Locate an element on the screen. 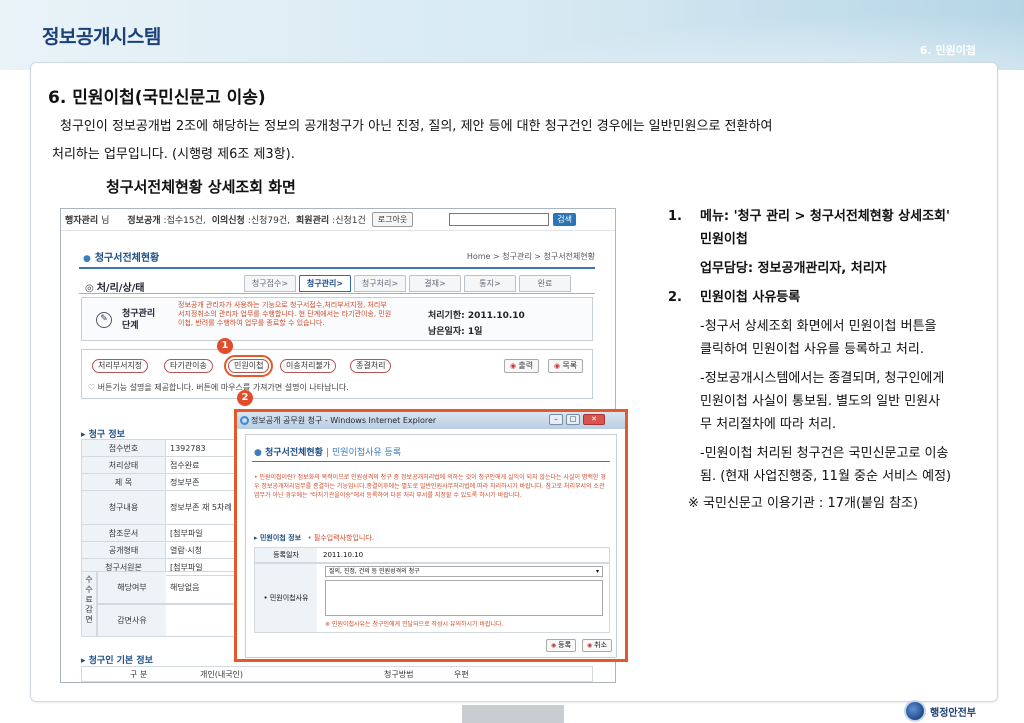  transfer-agency-button: 타기관이송 is located at coordinates (188, 366).